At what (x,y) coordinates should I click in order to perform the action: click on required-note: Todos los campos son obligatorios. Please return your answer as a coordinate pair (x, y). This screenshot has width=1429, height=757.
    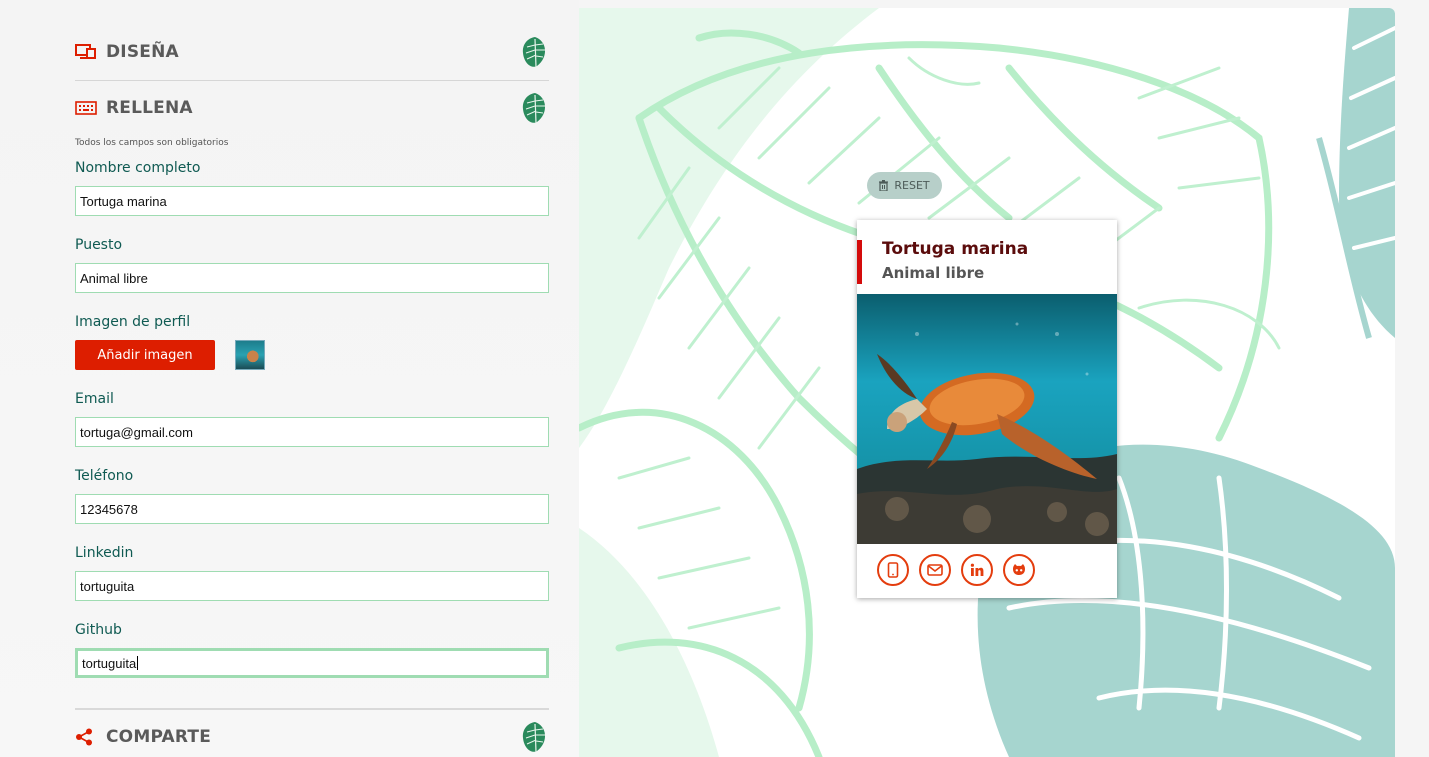
    Looking at the image, I should click on (152, 143).